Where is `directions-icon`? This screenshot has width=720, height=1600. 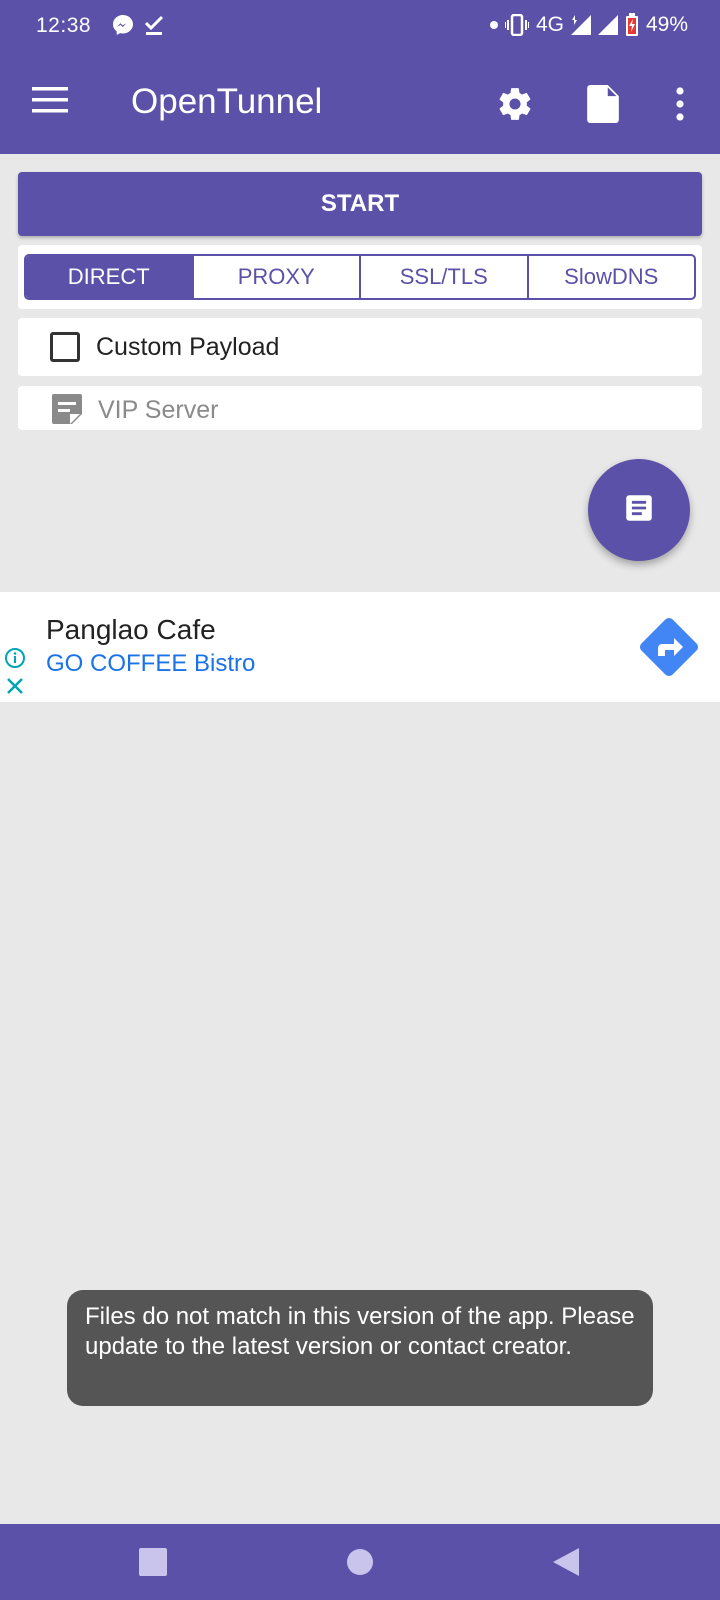 directions-icon is located at coordinates (669, 649).